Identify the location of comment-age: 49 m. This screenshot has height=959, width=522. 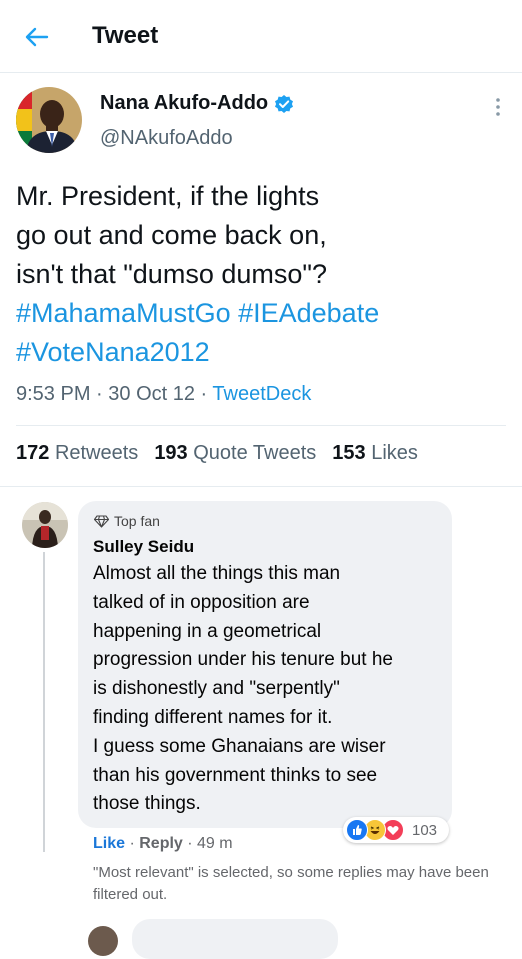
(215, 843).